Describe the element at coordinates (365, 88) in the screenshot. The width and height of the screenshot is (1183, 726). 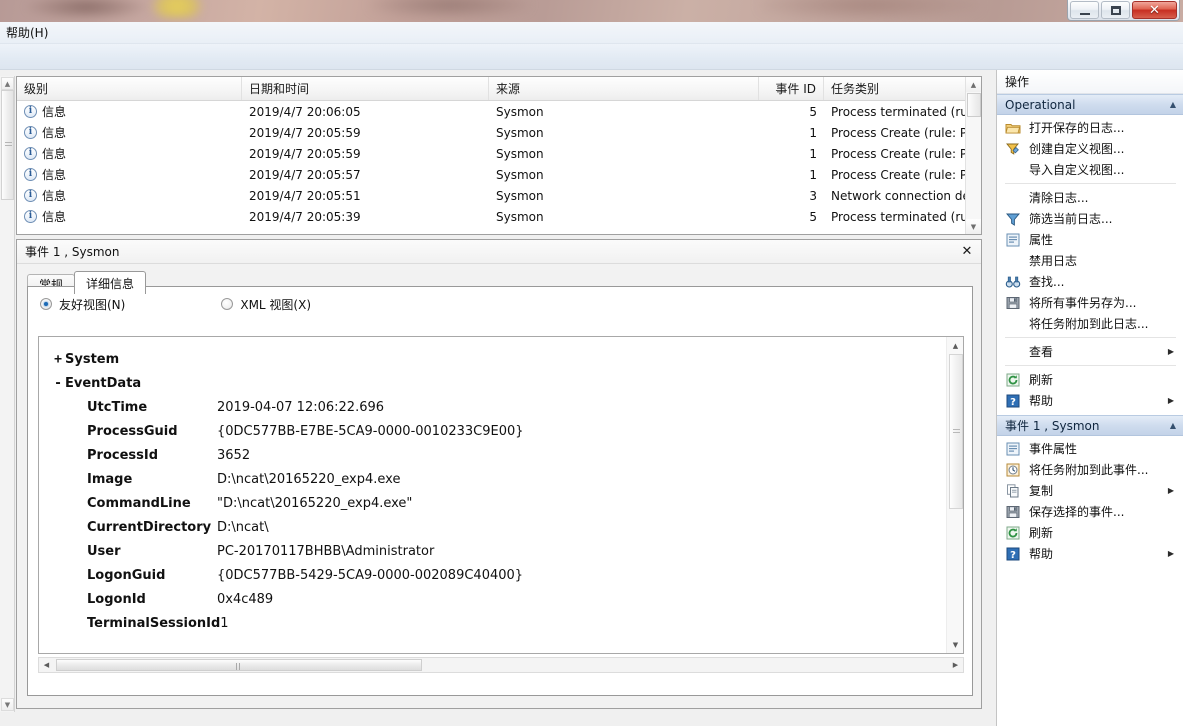
I see `column-header-datetime: 日期和时间` at that location.